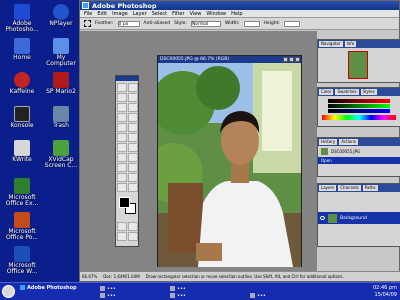  I want to click on maximize-icon, so click(291, 59).